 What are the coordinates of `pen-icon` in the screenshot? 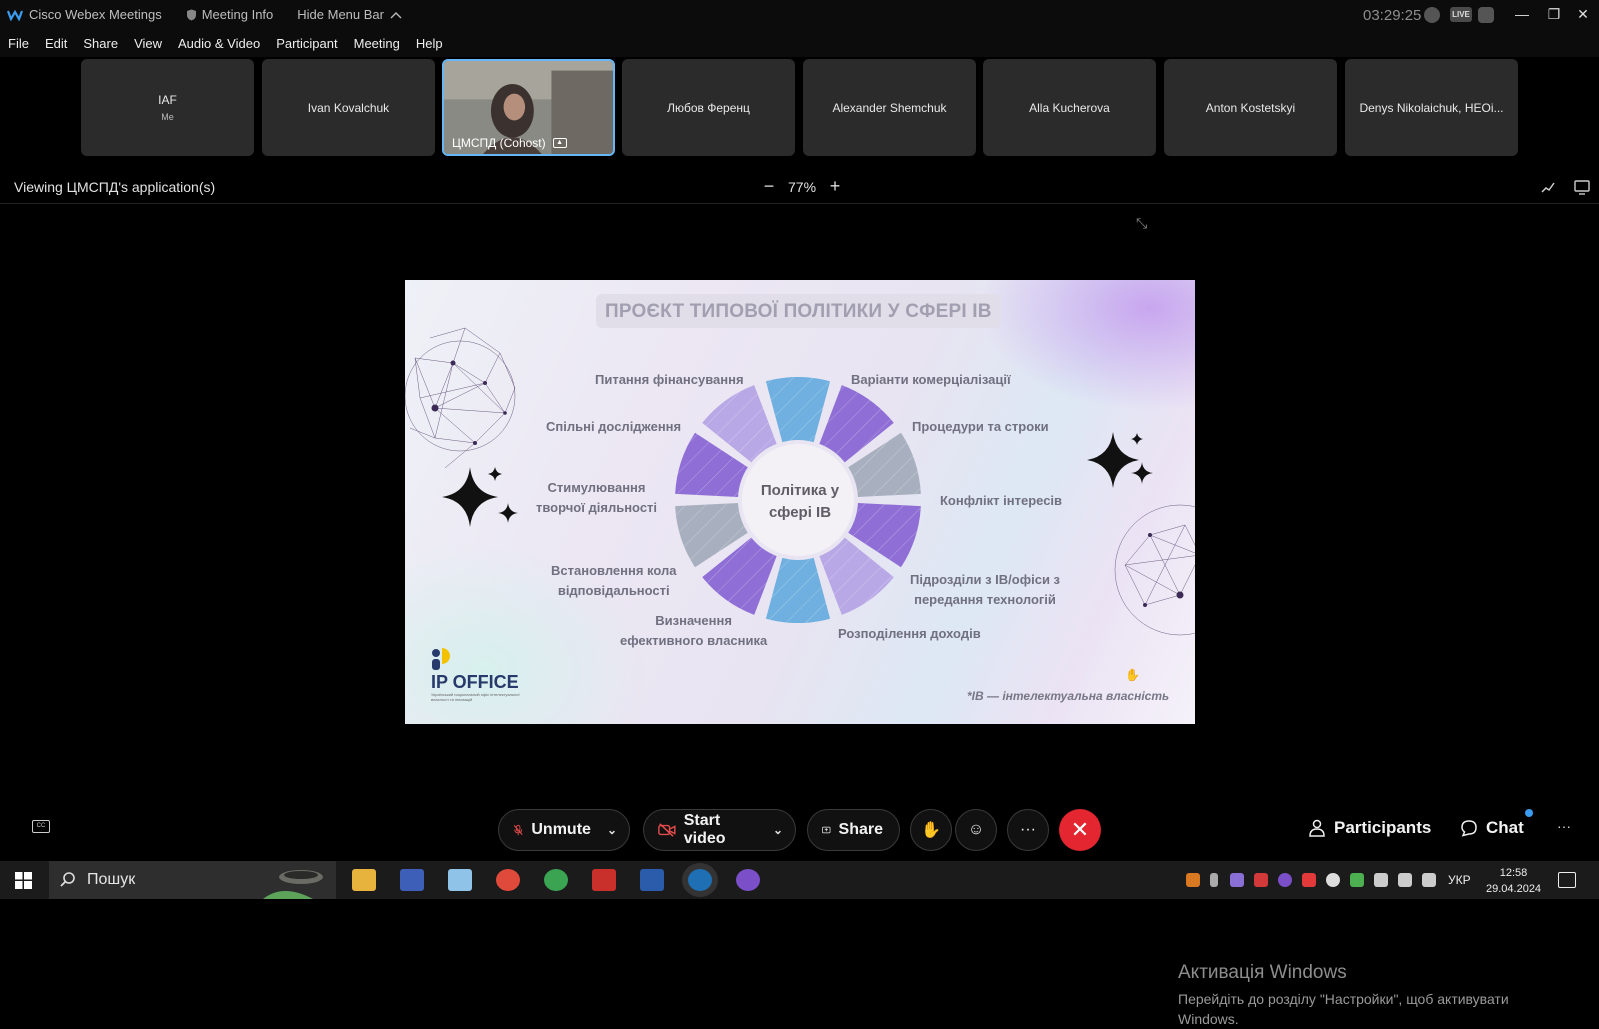 It's located at (1237, 880).